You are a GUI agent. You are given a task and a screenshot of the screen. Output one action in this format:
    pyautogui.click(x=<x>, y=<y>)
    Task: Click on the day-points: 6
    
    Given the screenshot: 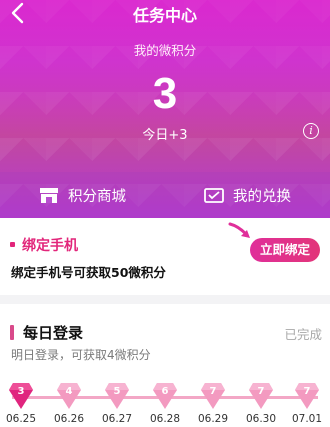 What is the action you would take?
    pyautogui.click(x=165, y=391)
    